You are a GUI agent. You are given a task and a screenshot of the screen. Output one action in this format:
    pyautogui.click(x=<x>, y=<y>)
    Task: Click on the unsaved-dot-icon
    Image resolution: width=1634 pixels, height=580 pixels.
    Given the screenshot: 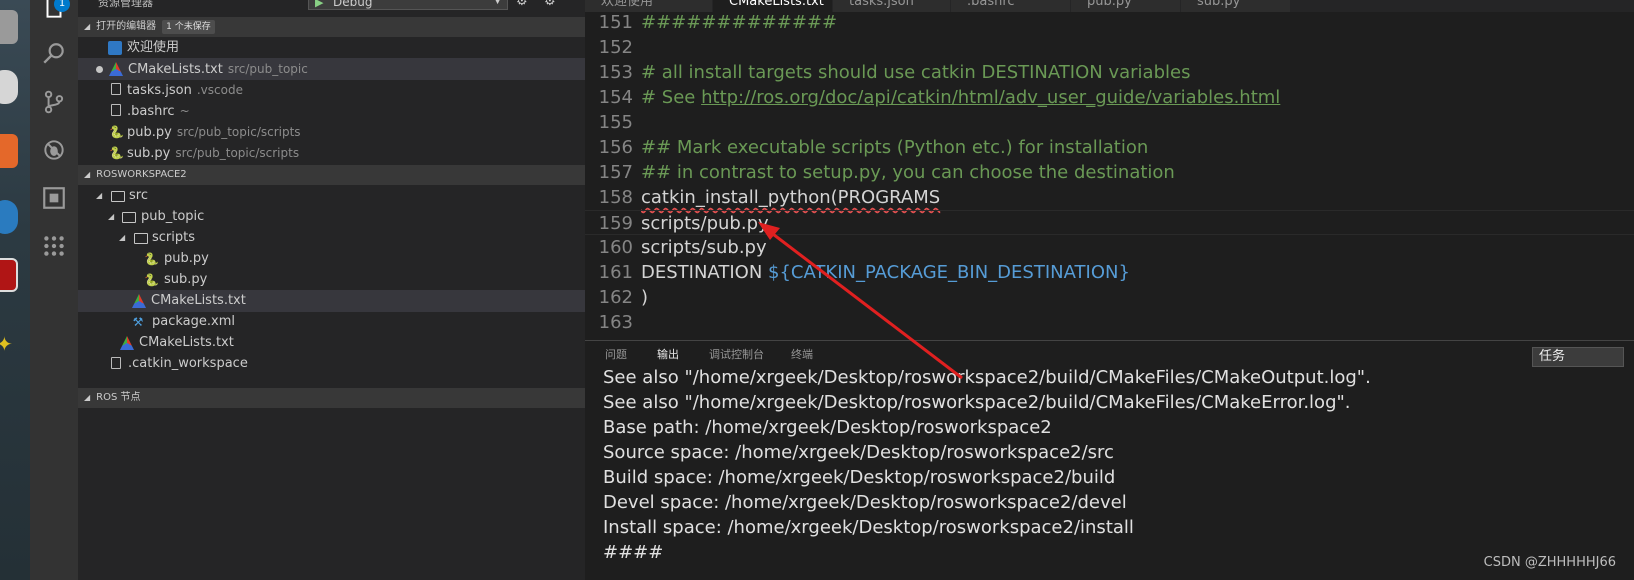 What is the action you would take?
    pyautogui.click(x=99, y=69)
    